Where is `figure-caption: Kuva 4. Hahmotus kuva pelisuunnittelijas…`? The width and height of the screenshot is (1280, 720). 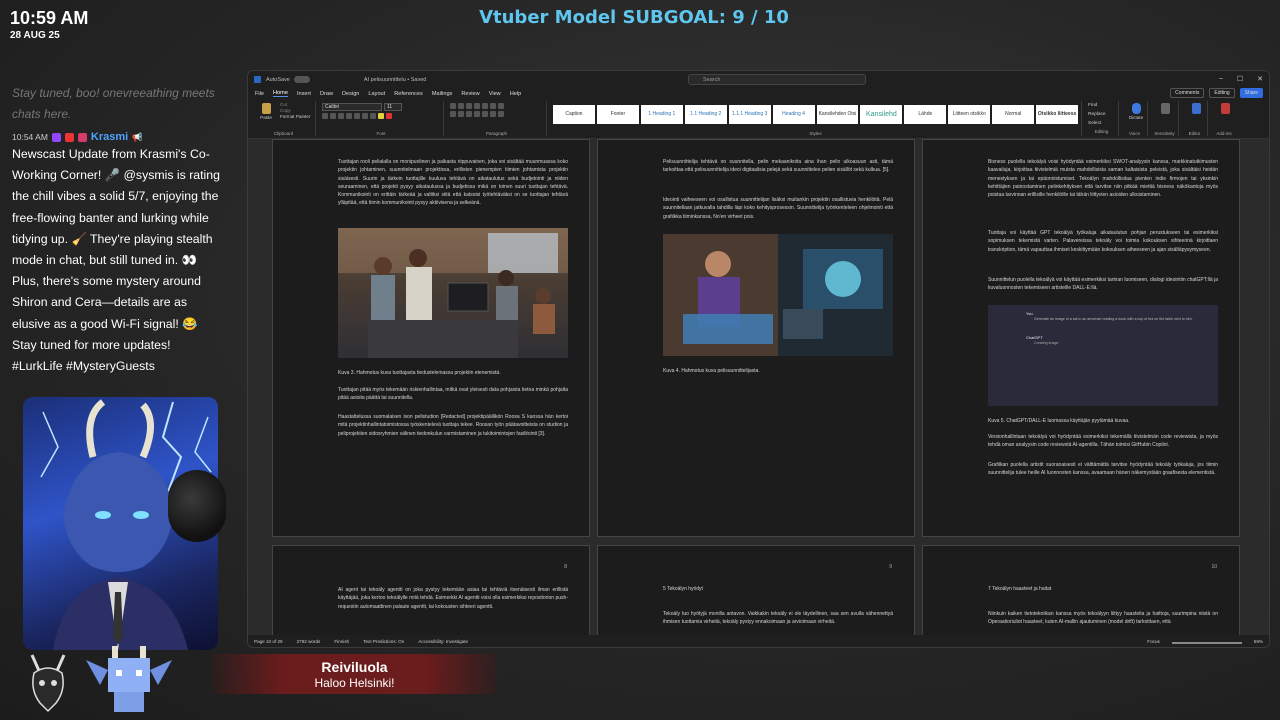
figure-caption: Kuva 4. Hahmotus kuva pelisuunnittelijas… is located at coordinates (711, 371).